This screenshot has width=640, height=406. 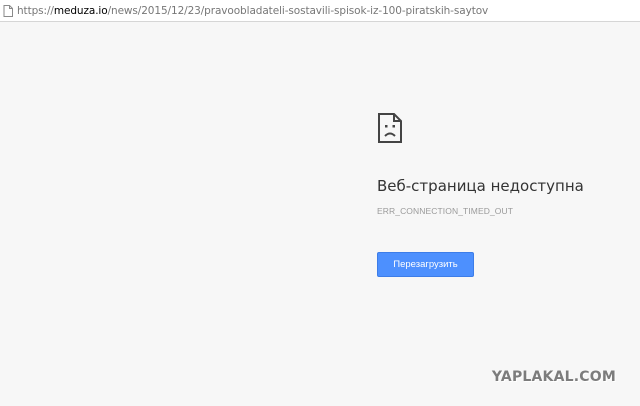 I want to click on url-host: meduza.io, so click(x=80, y=10).